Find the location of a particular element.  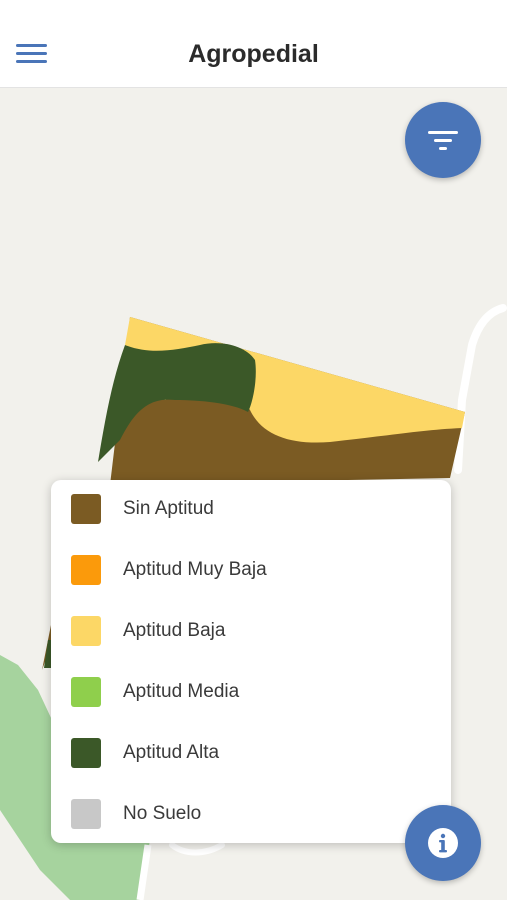

filter-button is located at coordinates (443, 140).